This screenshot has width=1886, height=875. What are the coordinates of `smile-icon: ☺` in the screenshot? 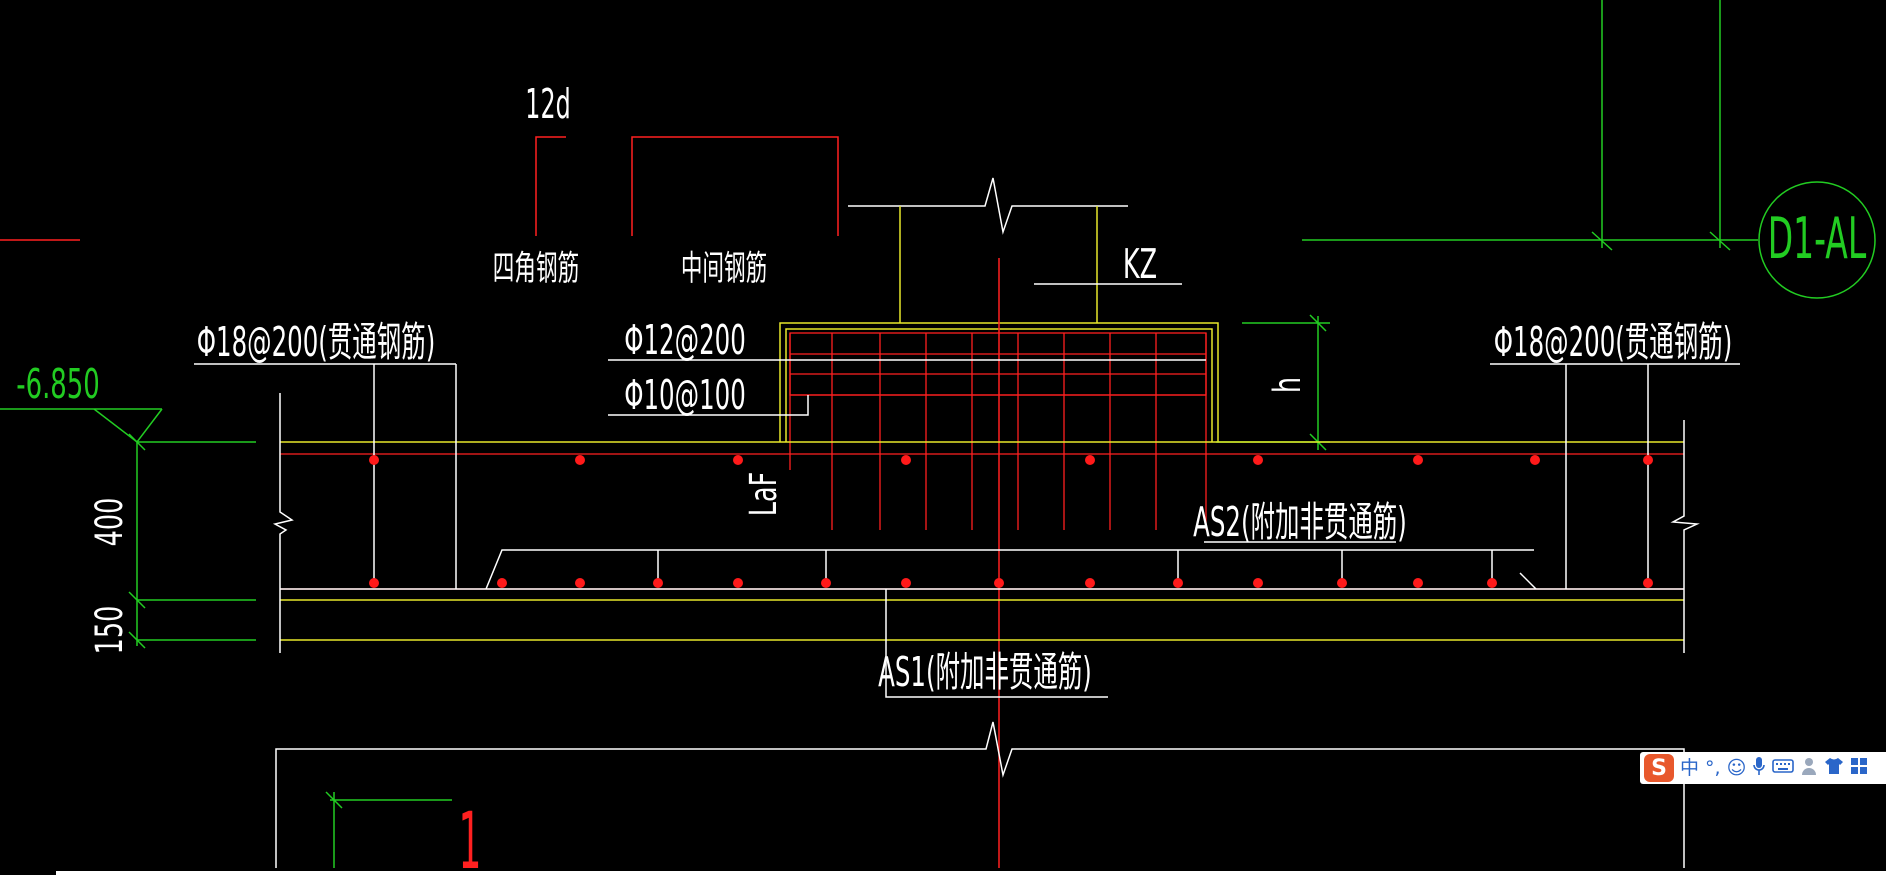 It's located at (1737, 768).